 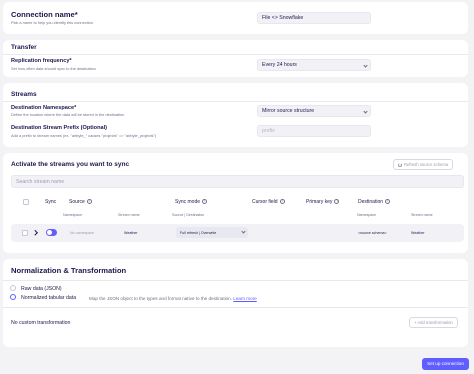 What do you see at coordinates (314, 18) in the screenshot?
I see `connection-name-input: File <> Snowflake` at bounding box center [314, 18].